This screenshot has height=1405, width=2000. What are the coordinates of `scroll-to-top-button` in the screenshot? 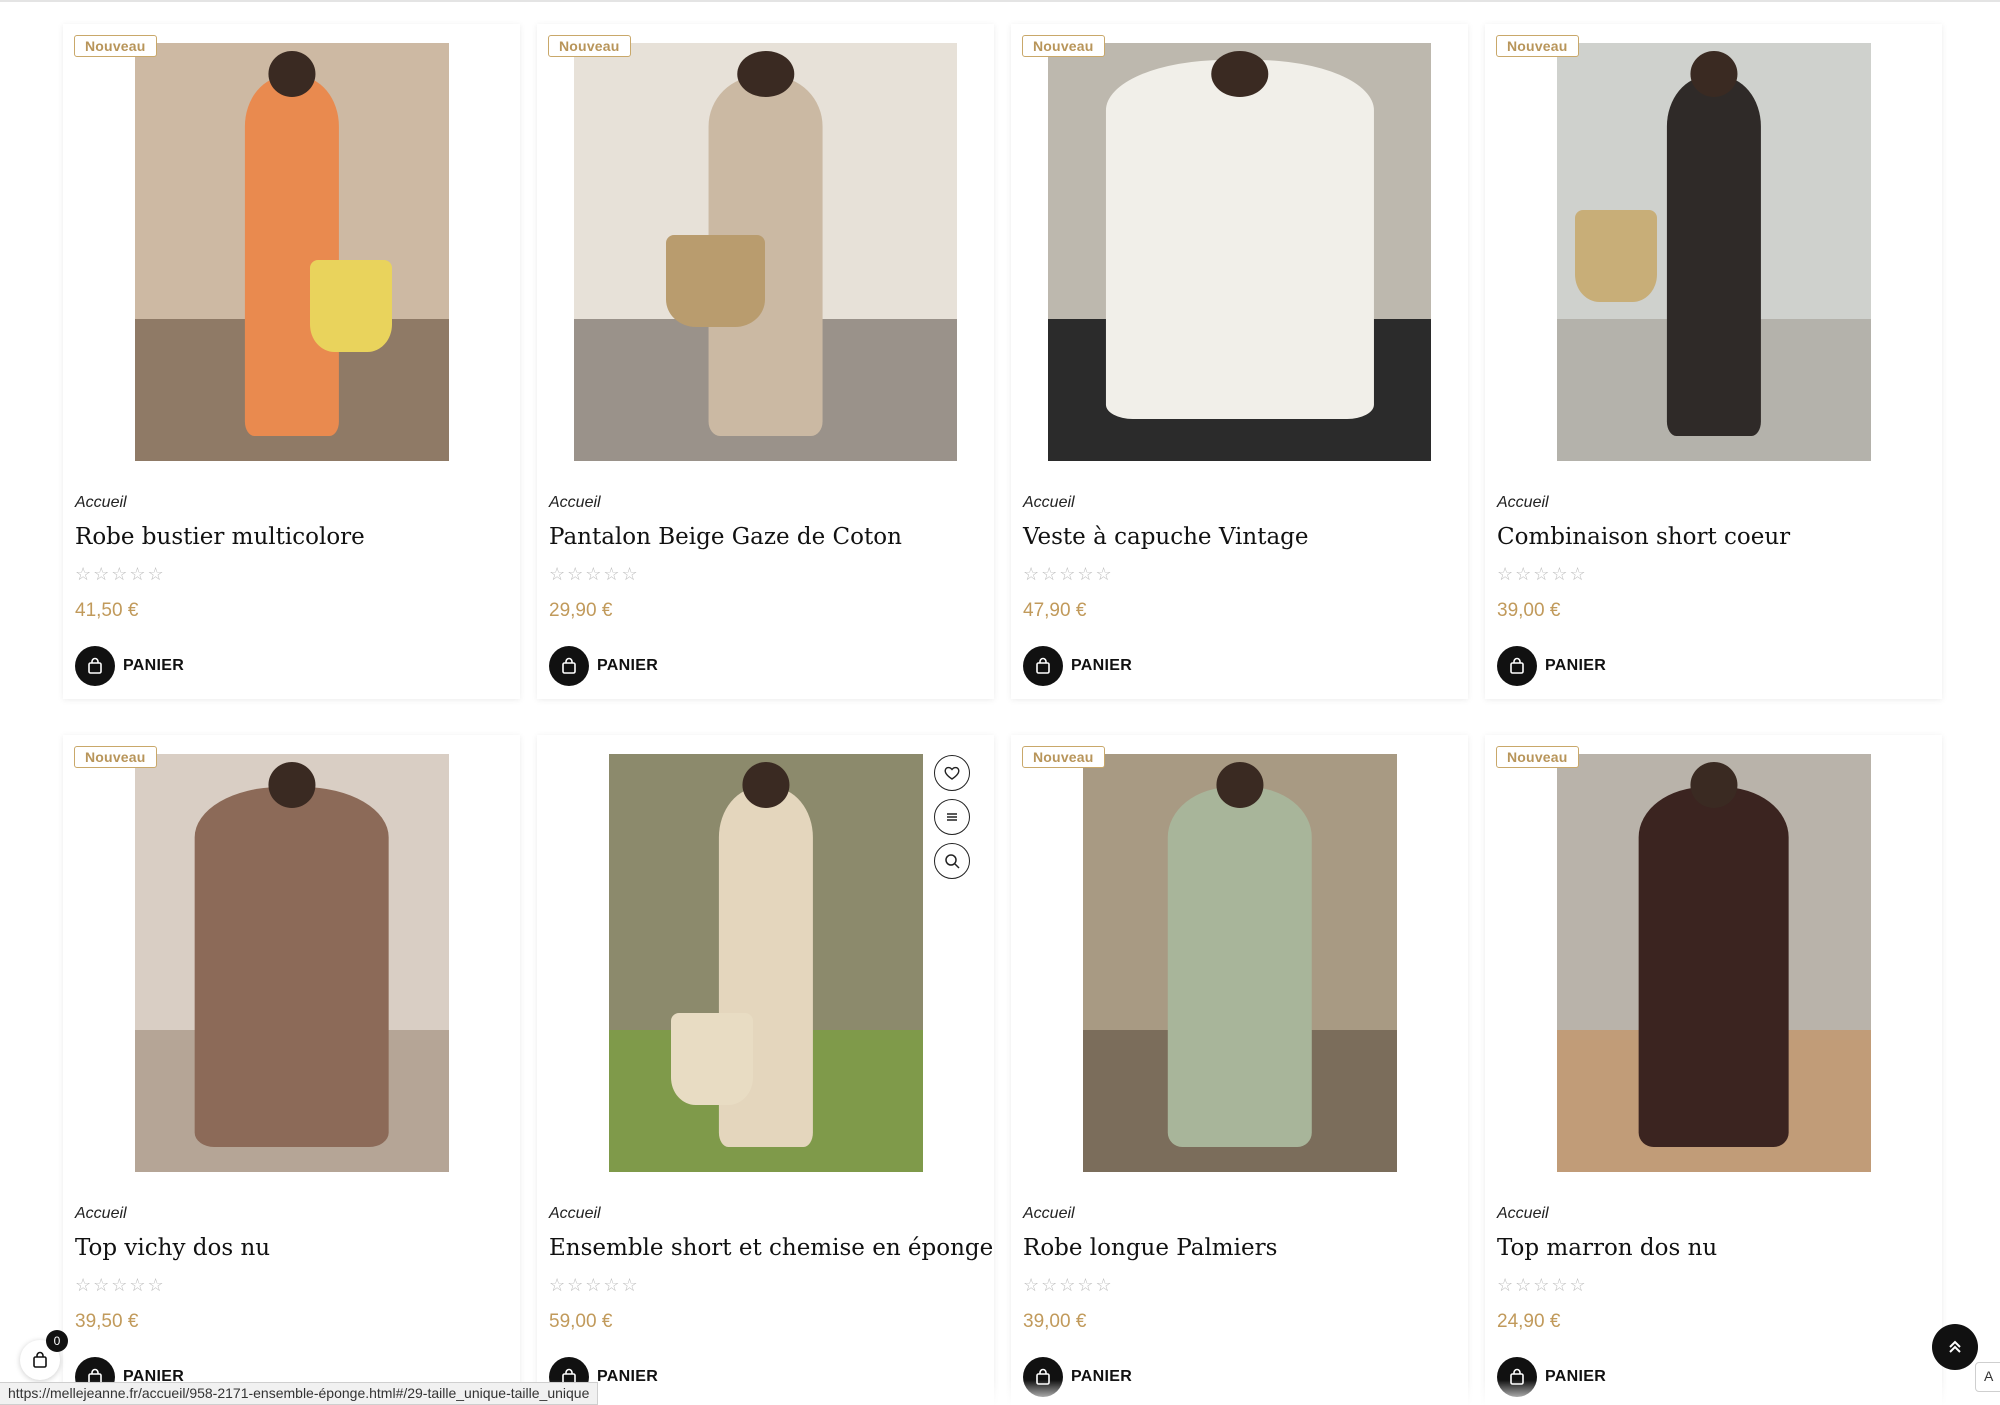 It's located at (1955, 1347).